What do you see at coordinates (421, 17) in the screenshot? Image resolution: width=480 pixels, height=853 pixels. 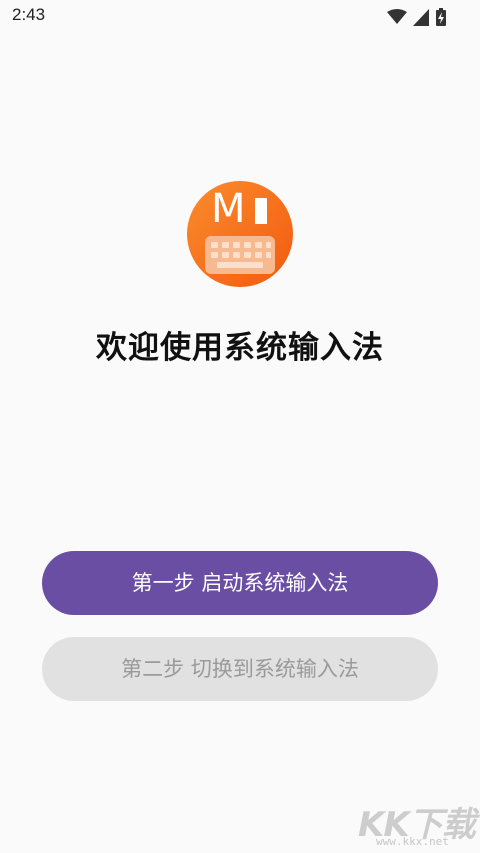 I see `cellular-signal-icon` at bounding box center [421, 17].